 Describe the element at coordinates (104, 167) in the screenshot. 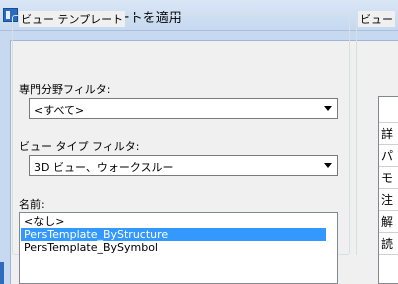

I see `view-type-filter-value: 3D ビュー、ウォークスルー` at that location.